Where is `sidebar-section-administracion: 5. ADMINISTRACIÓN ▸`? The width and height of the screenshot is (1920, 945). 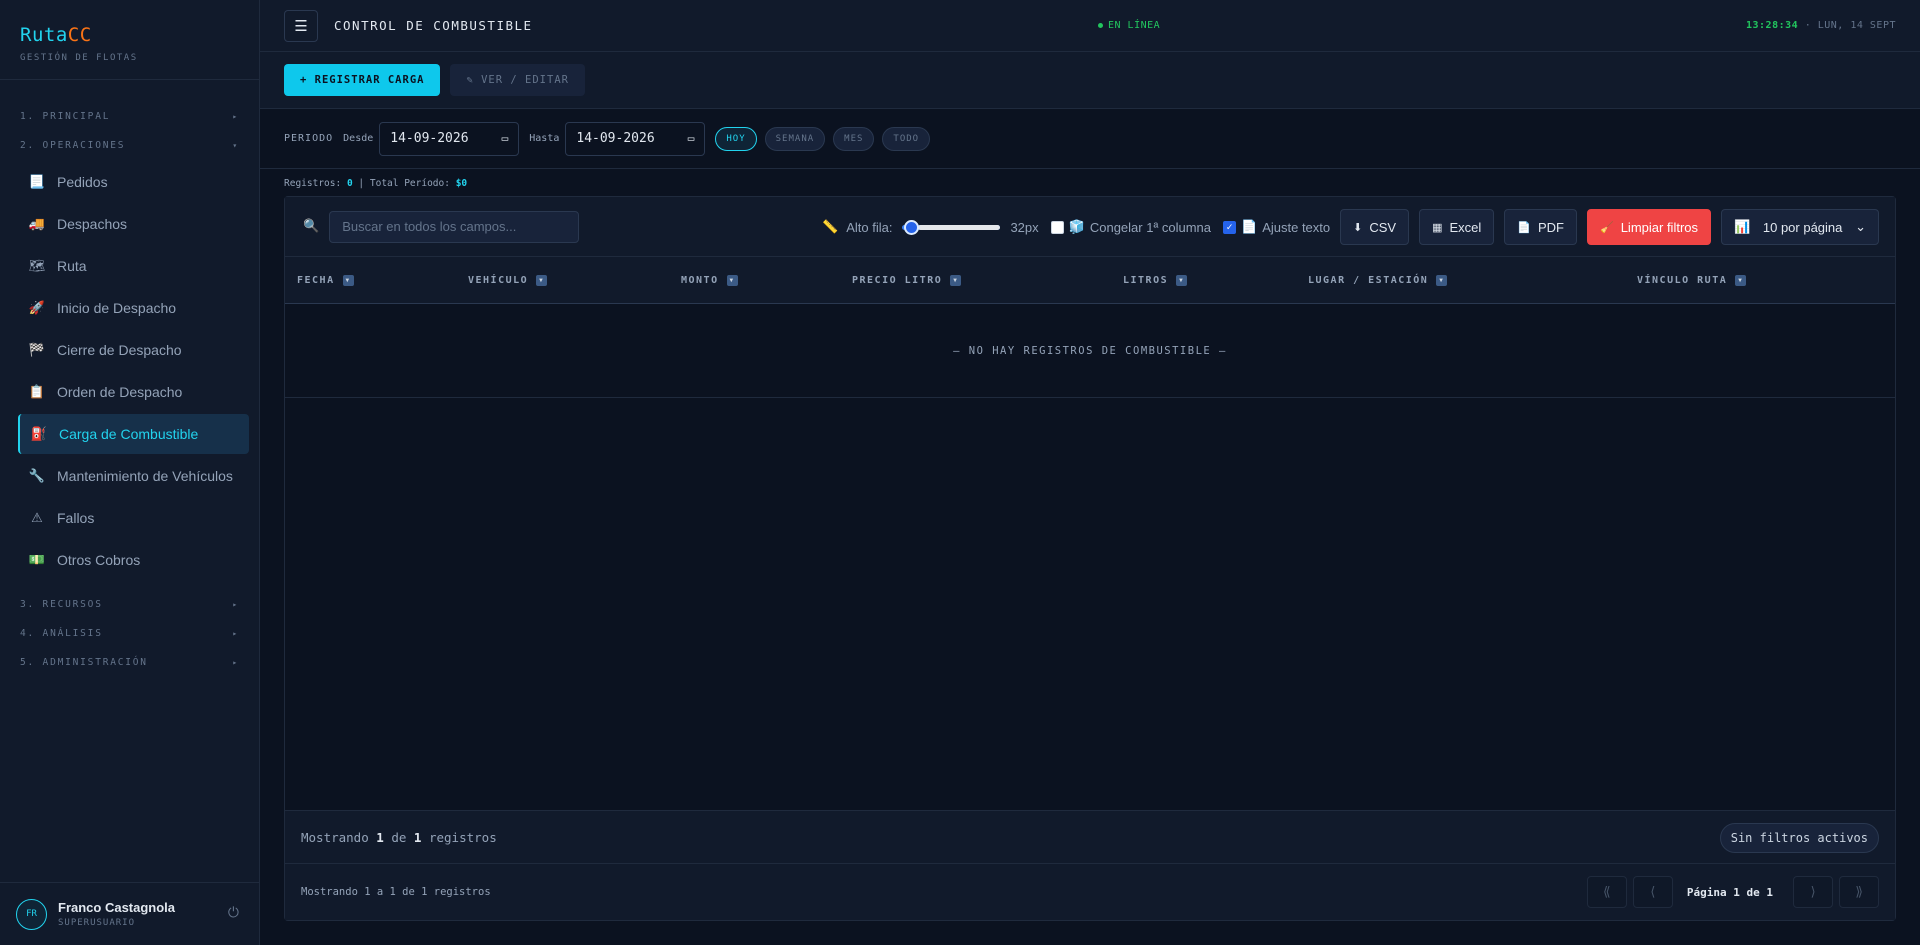
sidebar-section-administracion: 5. ADMINISTRACIÓN ▸ is located at coordinates (129, 662).